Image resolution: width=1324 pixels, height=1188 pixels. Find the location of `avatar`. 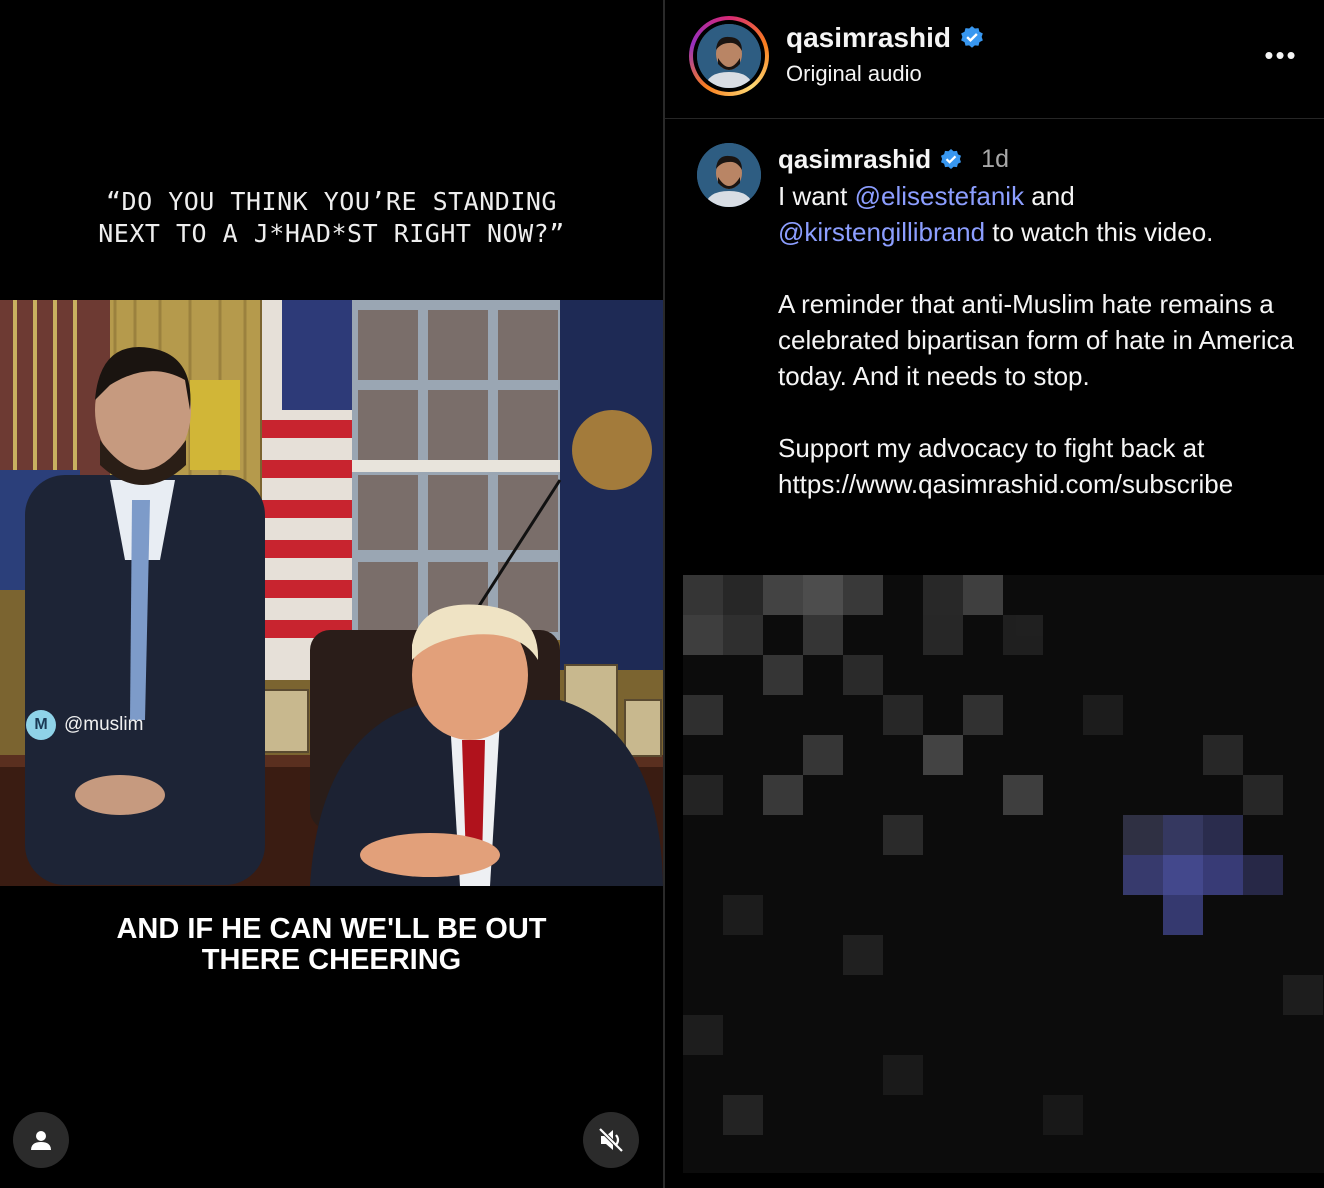

avatar is located at coordinates (729, 56).